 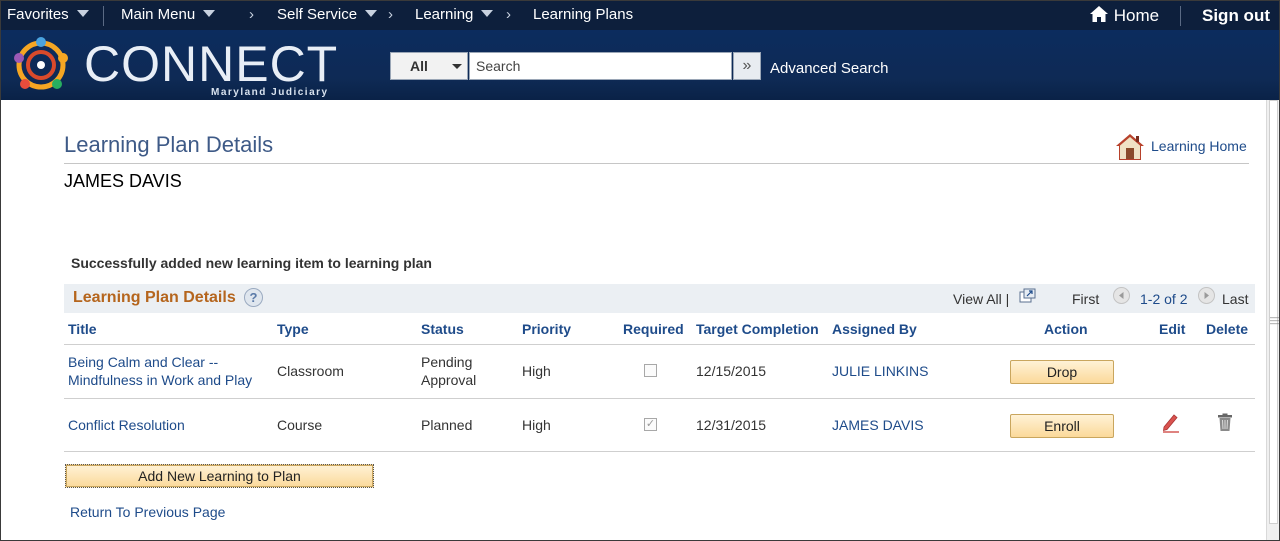 I want to click on breadcrumb-learning-plans: Learning Plans, so click(x=583, y=14).